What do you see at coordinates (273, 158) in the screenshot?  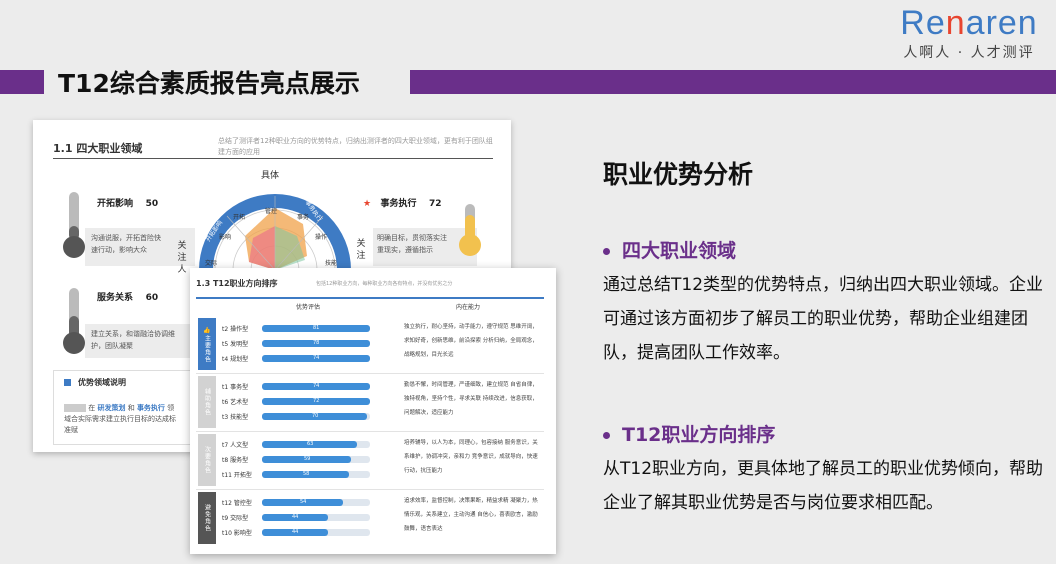 I see `card1-divider` at bounding box center [273, 158].